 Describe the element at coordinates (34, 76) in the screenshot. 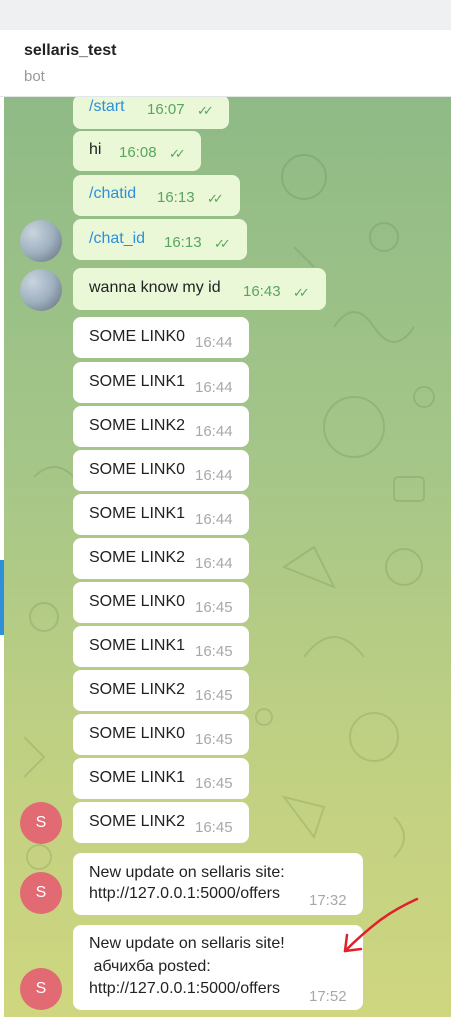

I see `chat-status: bot` at that location.